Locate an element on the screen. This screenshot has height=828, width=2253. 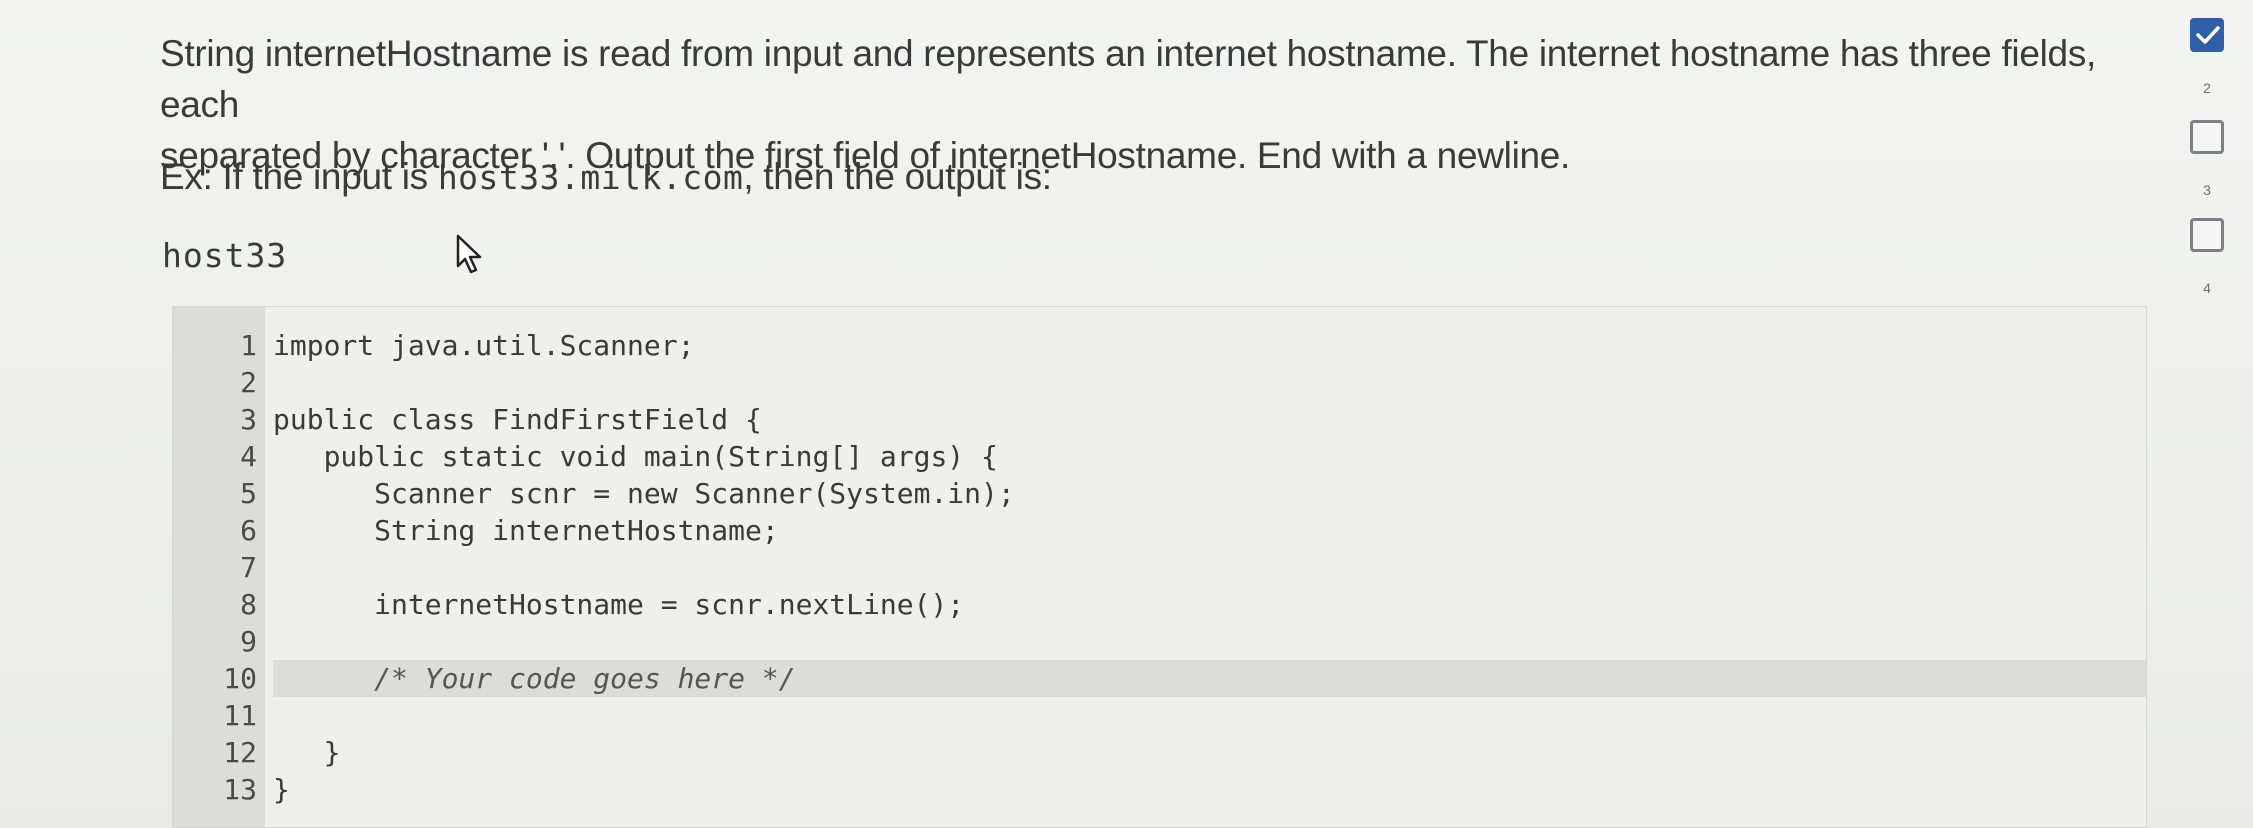
code-text: Scanner scnr = new Scanner(System.in); is located at coordinates (1209, 493).